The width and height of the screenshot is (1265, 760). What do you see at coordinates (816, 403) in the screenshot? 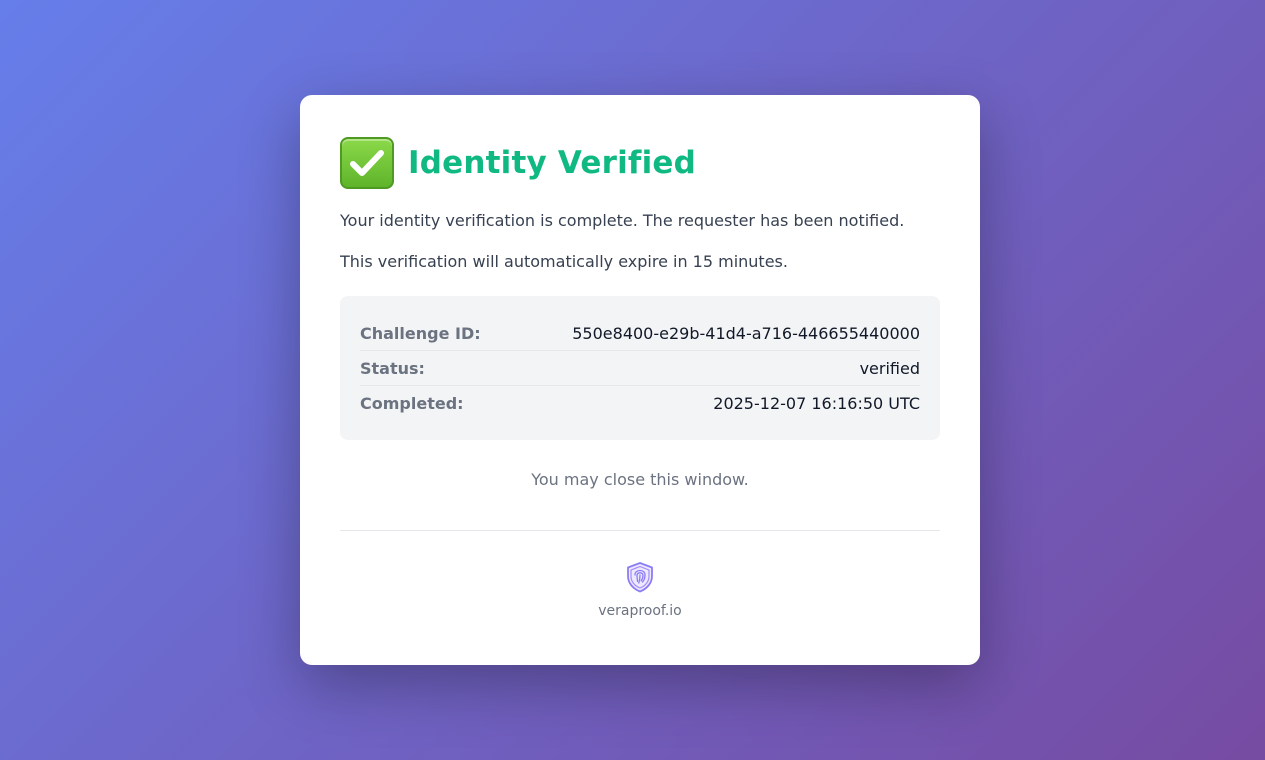
I see `detail-value: 2025-12-07 16:16:50 UTC` at bounding box center [816, 403].